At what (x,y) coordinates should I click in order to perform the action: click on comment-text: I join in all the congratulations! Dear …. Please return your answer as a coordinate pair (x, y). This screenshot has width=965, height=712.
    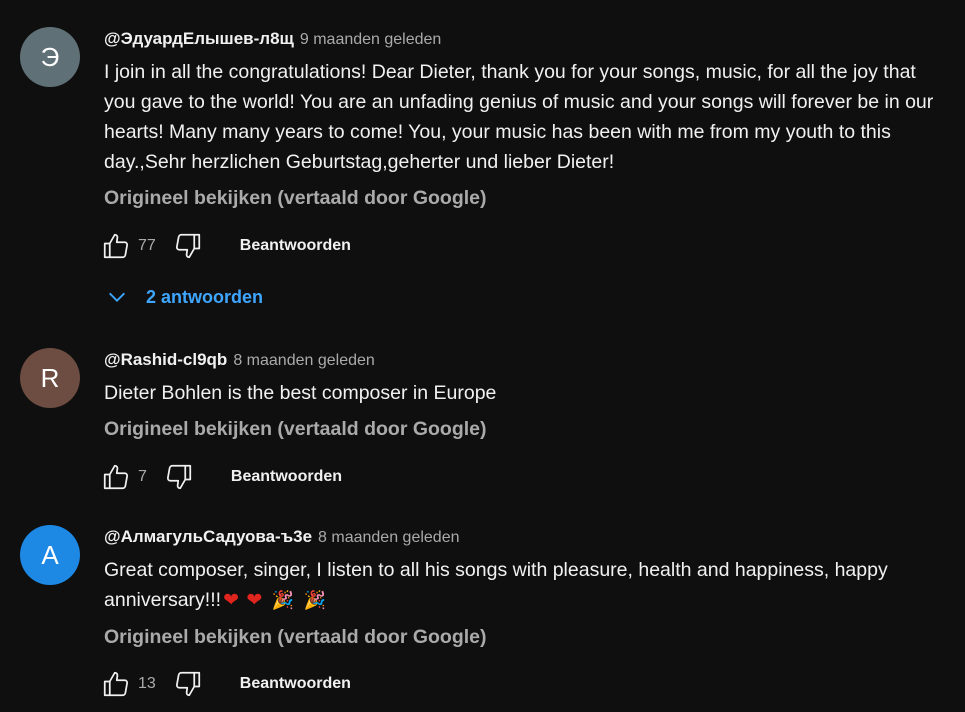
    Looking at the image, I should click on (519, 117).